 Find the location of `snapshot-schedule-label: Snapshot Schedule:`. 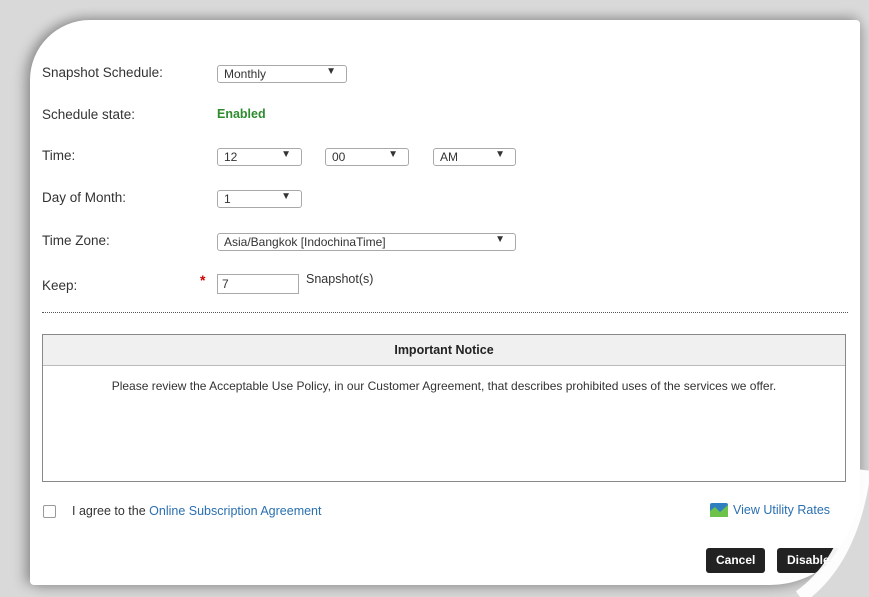

snapshot-schedule-label: Snapshot Schedule: is located at coordinates (102, 72).